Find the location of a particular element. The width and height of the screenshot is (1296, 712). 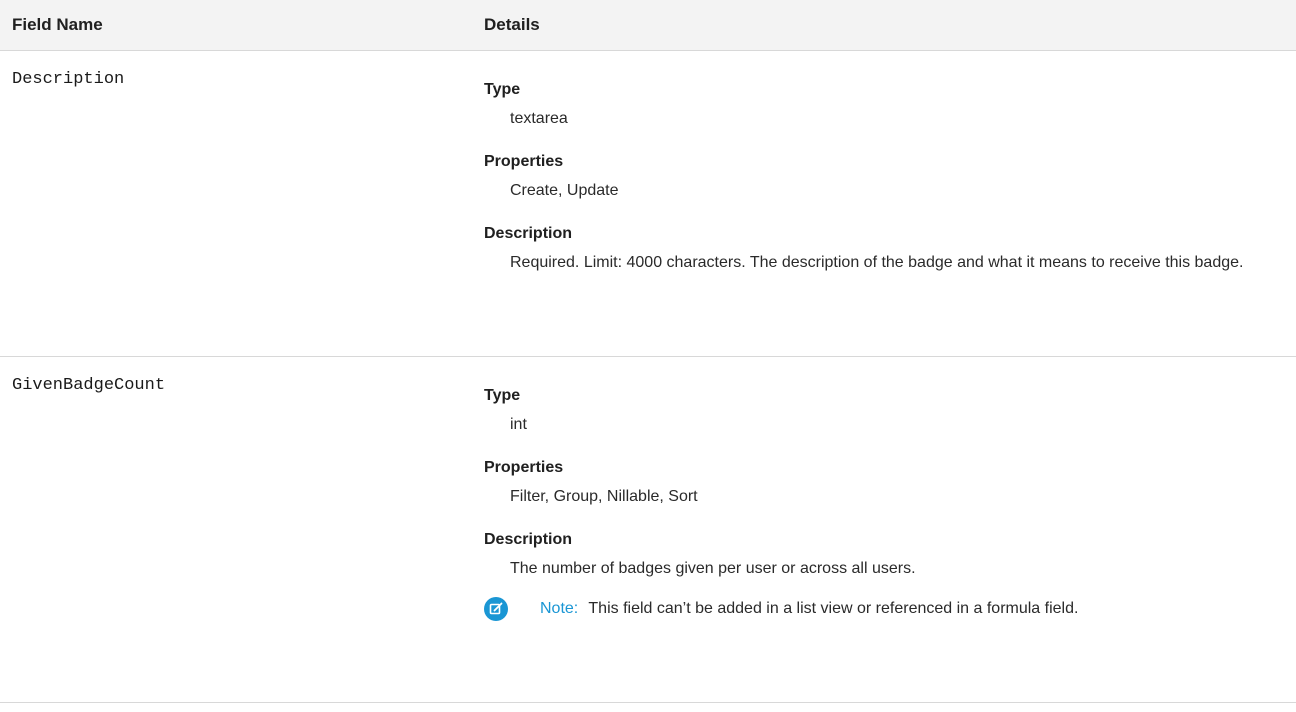

note-edit-icon is located at coordinates (496, 609).